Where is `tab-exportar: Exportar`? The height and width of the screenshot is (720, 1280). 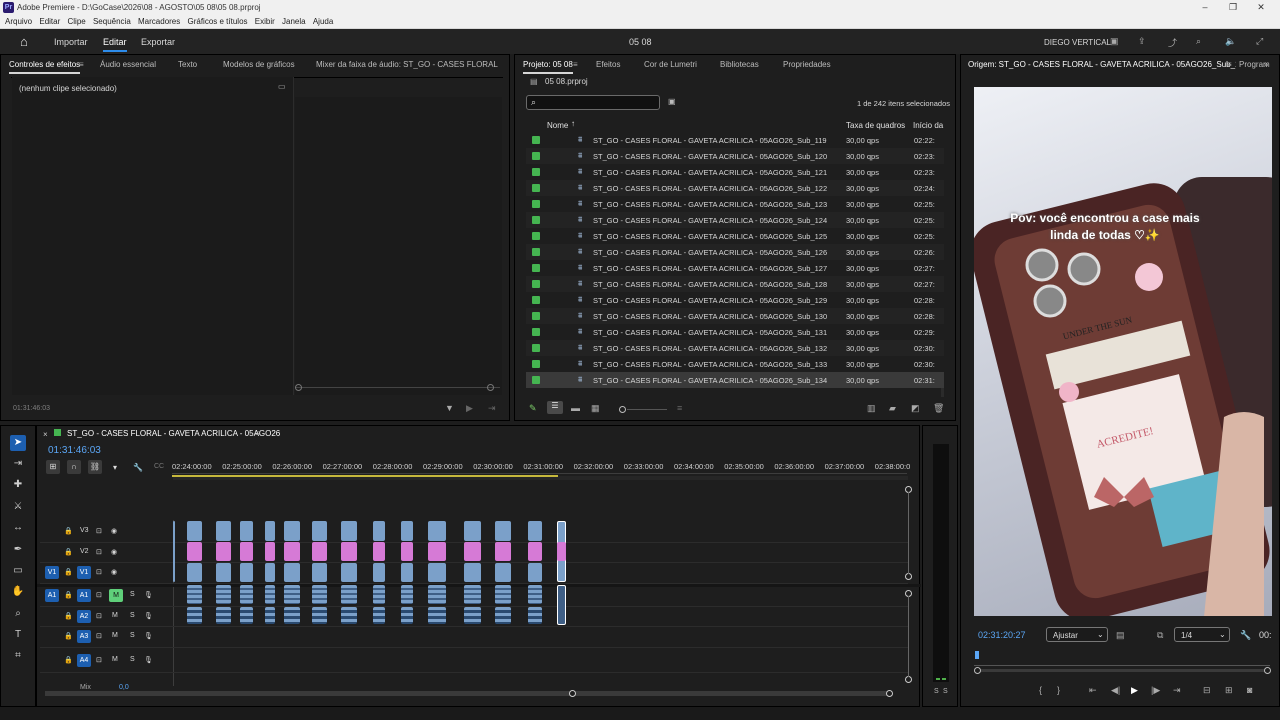
tab-exportar: Exportar is located at coordinates (158, 42).